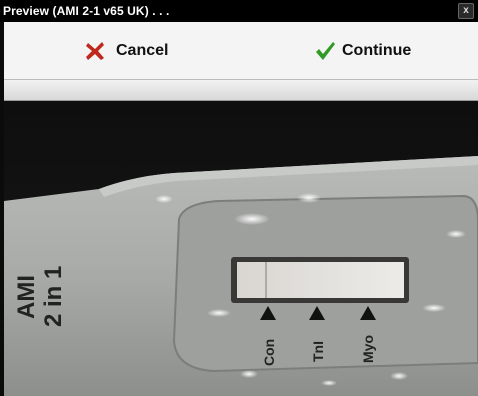  What do you see at coordinates (466, 11) in the screenshot?
I see `close-button: x` at bounding box center [466, 11].